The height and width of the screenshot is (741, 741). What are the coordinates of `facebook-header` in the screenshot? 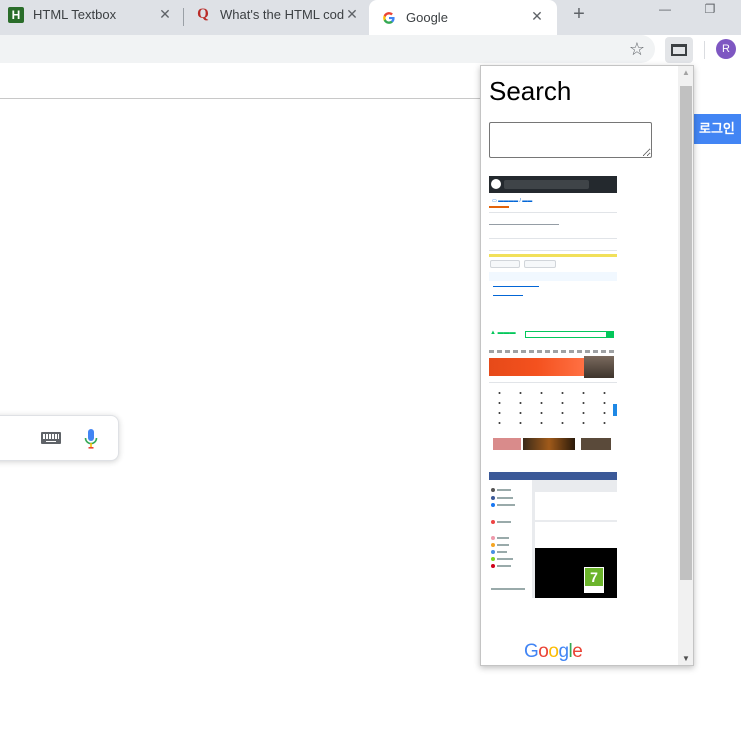 It's located at (553, 476).